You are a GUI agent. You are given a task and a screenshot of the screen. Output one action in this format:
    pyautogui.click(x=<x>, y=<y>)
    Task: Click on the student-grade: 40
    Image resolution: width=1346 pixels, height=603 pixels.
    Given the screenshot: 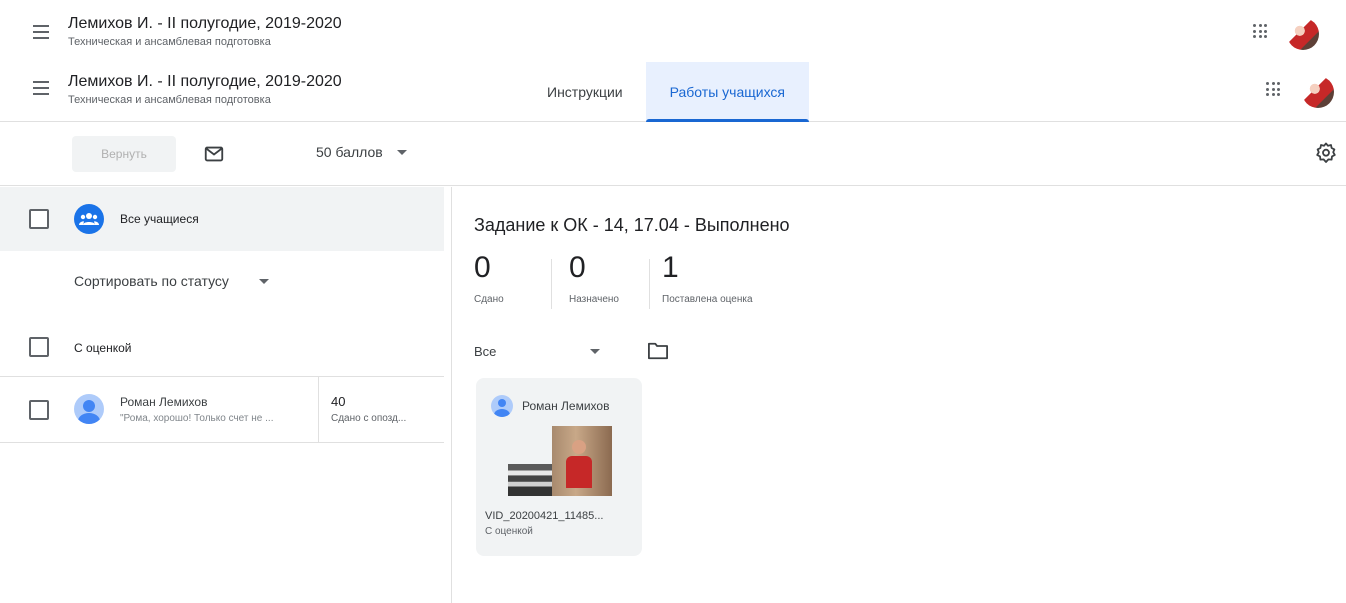 What is the action you would take?
    pyautogui.click(x=338, y=401)
    